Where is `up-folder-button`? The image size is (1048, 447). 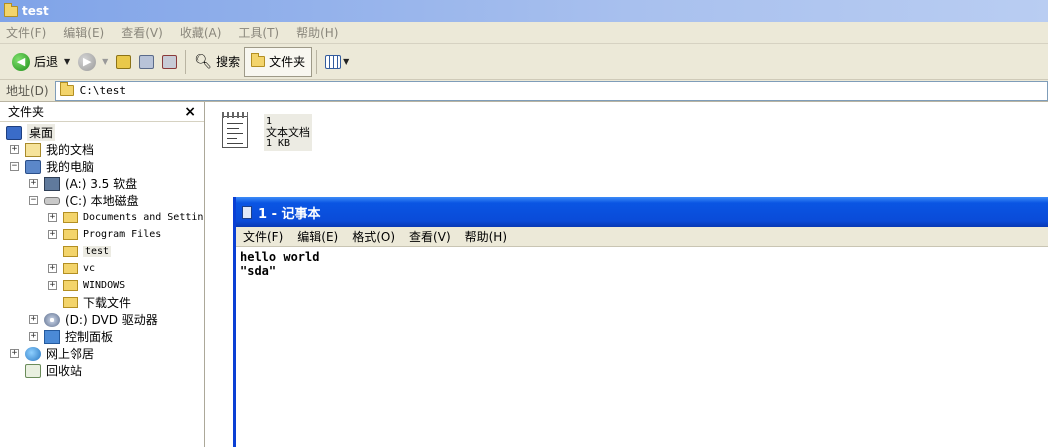 up-folder-button is located at coordinates (123, 62).